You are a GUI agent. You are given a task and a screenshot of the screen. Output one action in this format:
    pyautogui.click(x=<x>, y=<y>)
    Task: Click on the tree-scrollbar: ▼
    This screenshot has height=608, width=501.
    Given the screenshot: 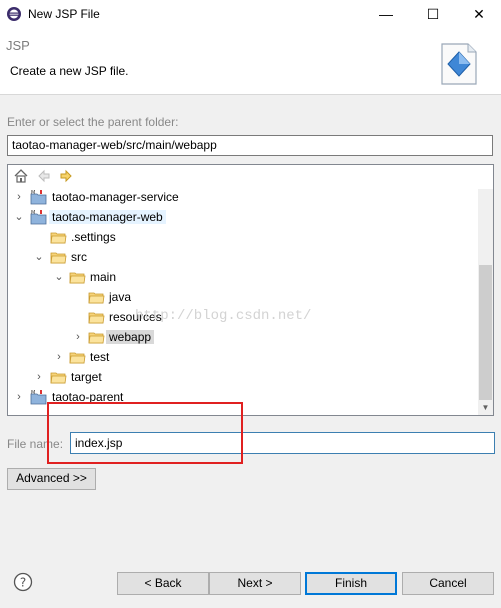 What is the action you would take?
    pyautogui.click(x=485, y=302)
    